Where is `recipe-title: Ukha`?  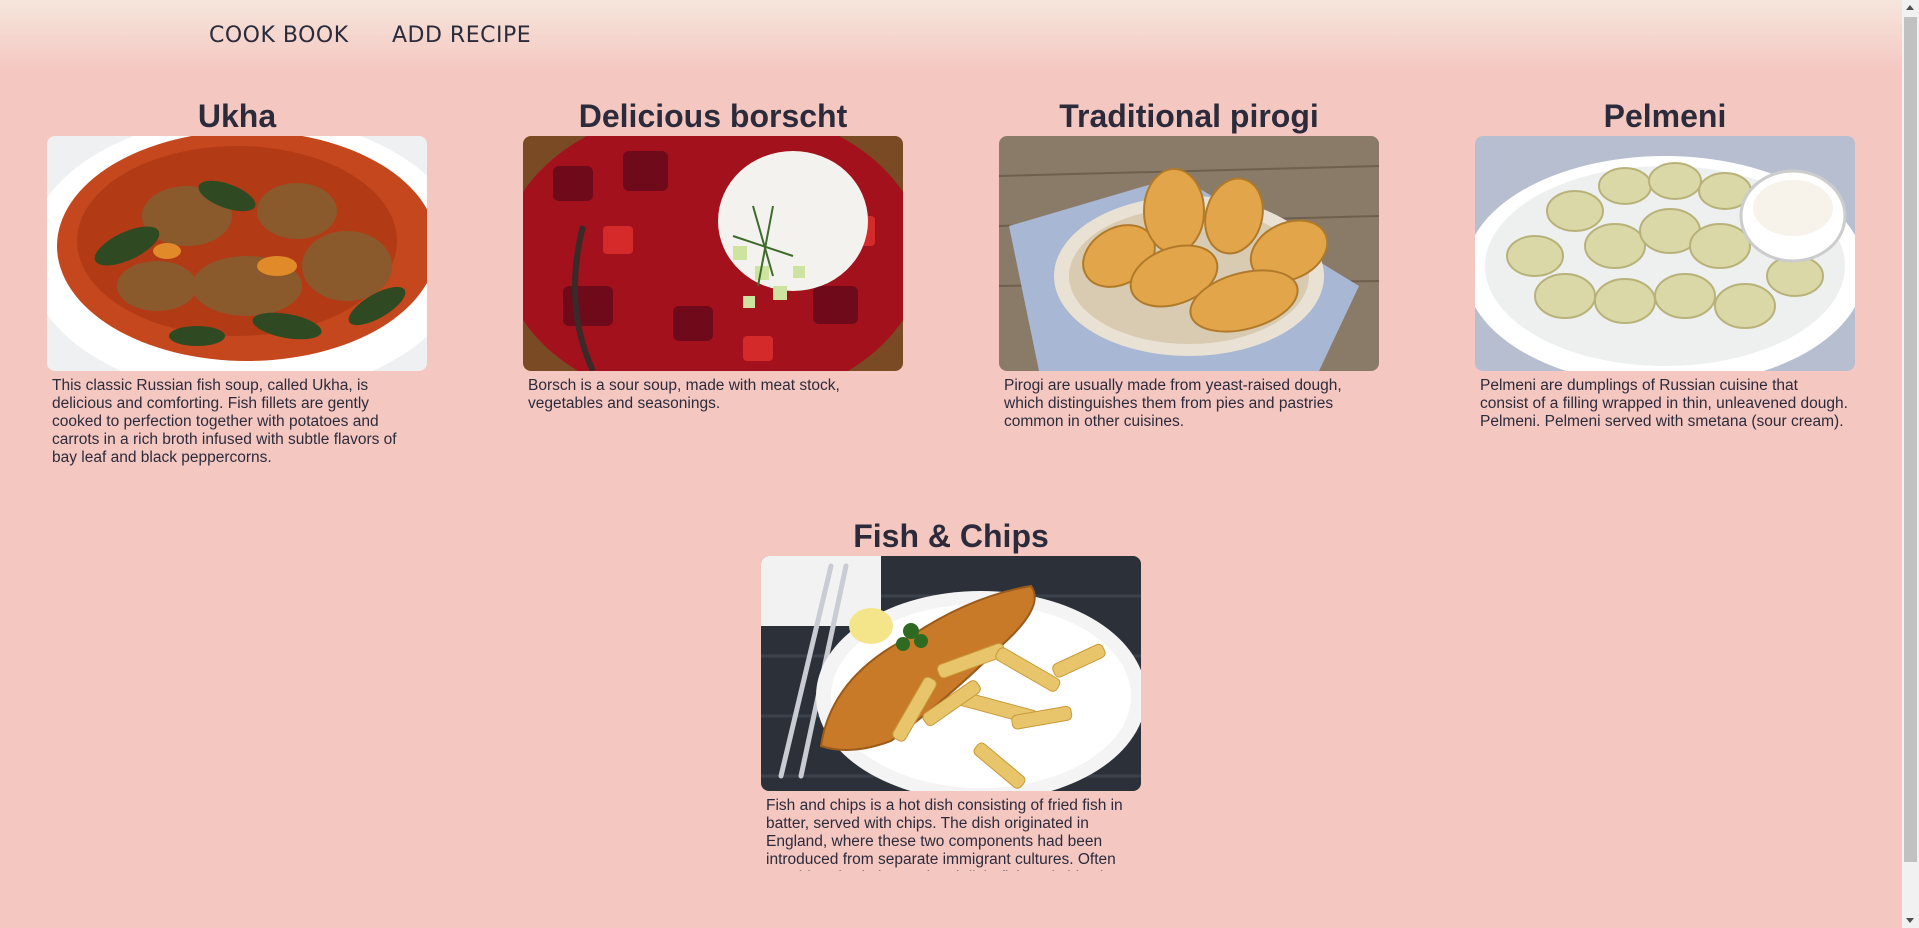 recipe-title: Ukha is located at coordinates (237, 116).